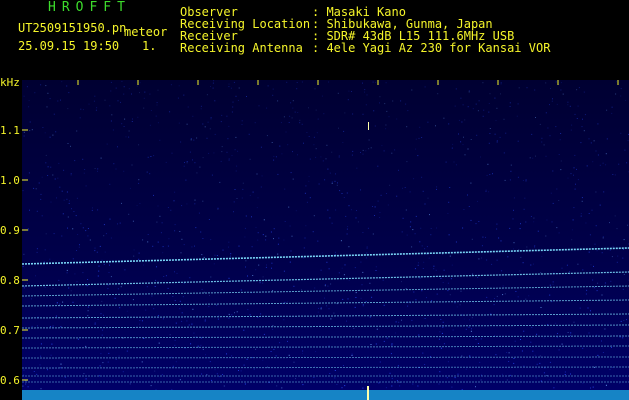  Describe the element at coordinates (10, 330) in the screenshot. I see `y-tick-label: 0.7` at that location.